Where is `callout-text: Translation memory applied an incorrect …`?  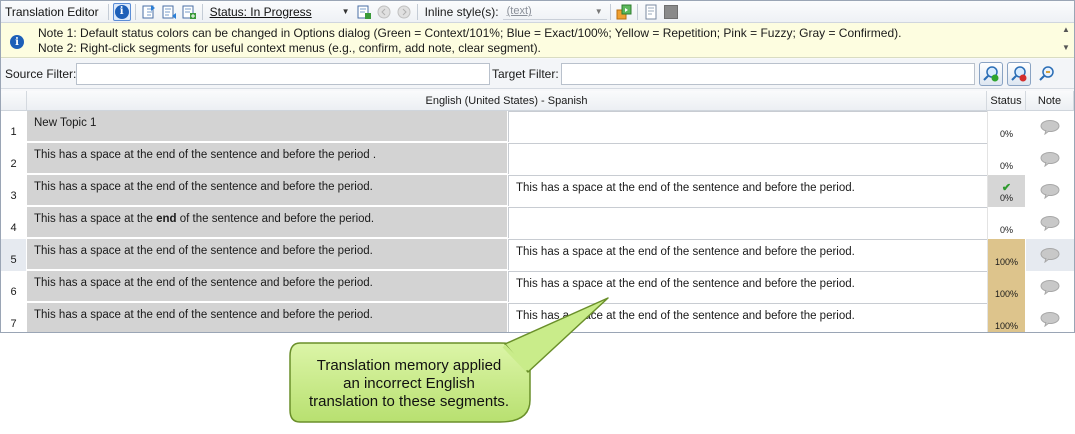 callout-text: Translation memory applied an incorrect … is located at coordinates (409, 384).